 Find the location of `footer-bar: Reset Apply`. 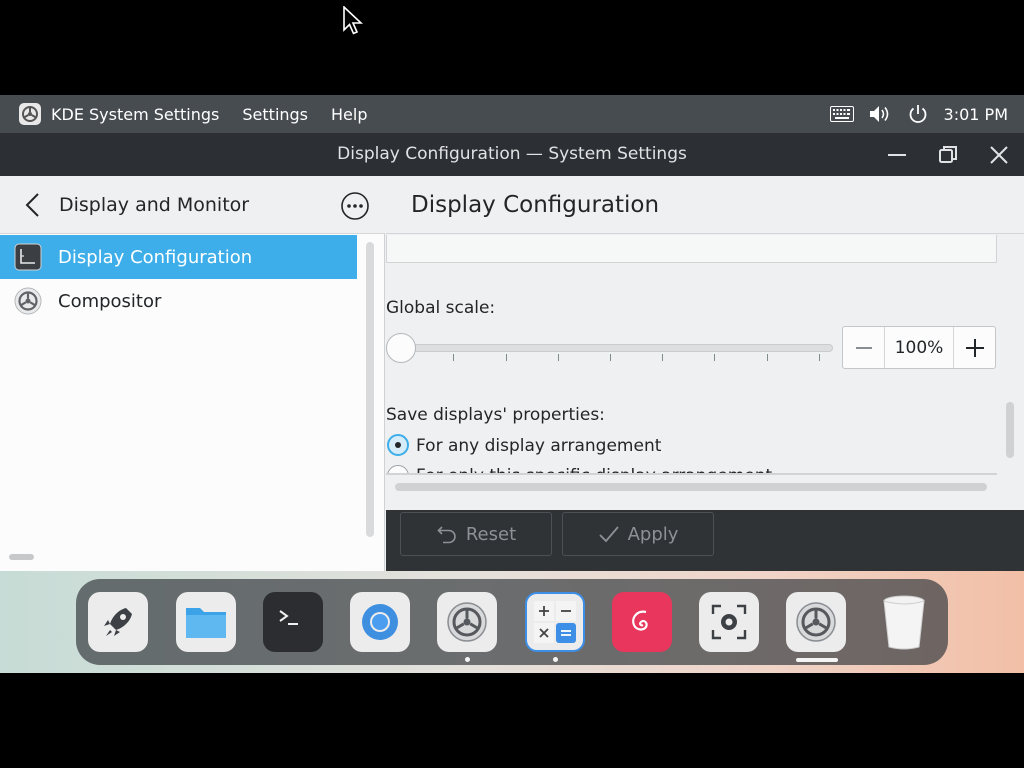

footer-bar: Reset Apply is located at coordinates (705, 540).